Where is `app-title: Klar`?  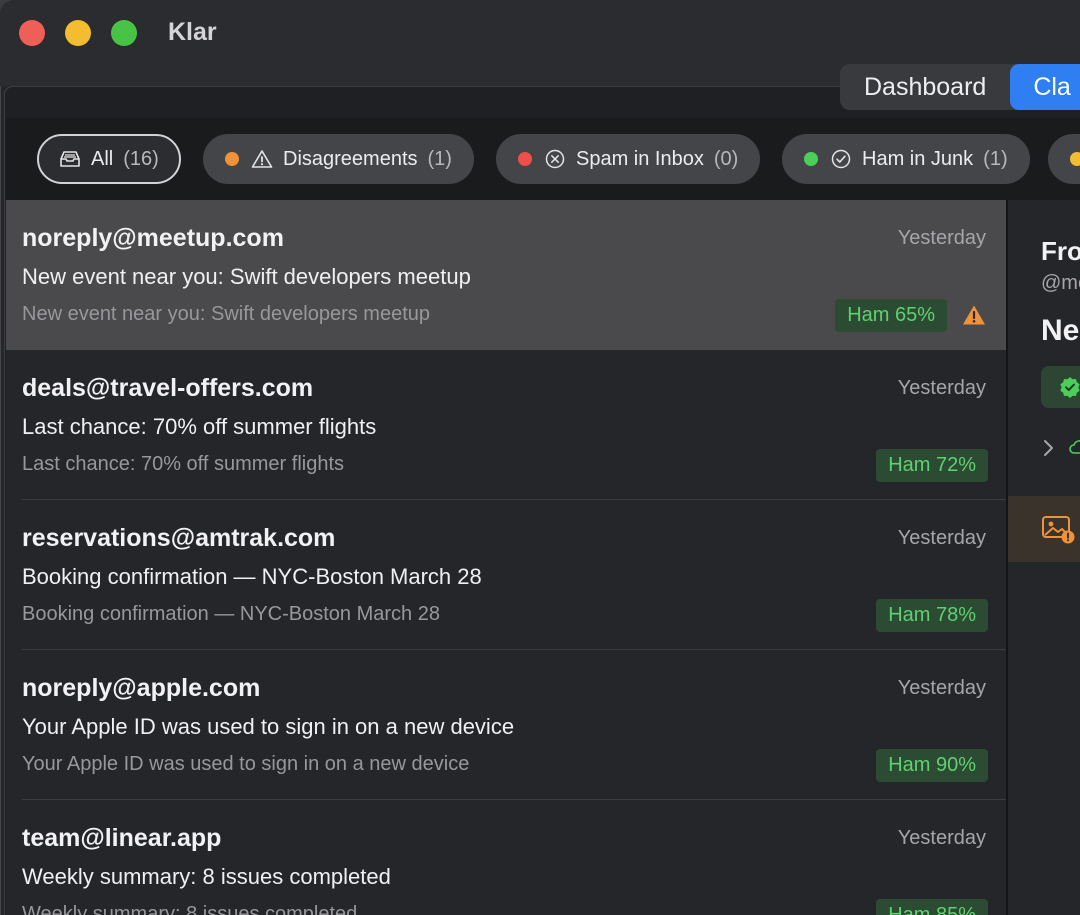 app-title: Klar is located at coordinates (192, 32).